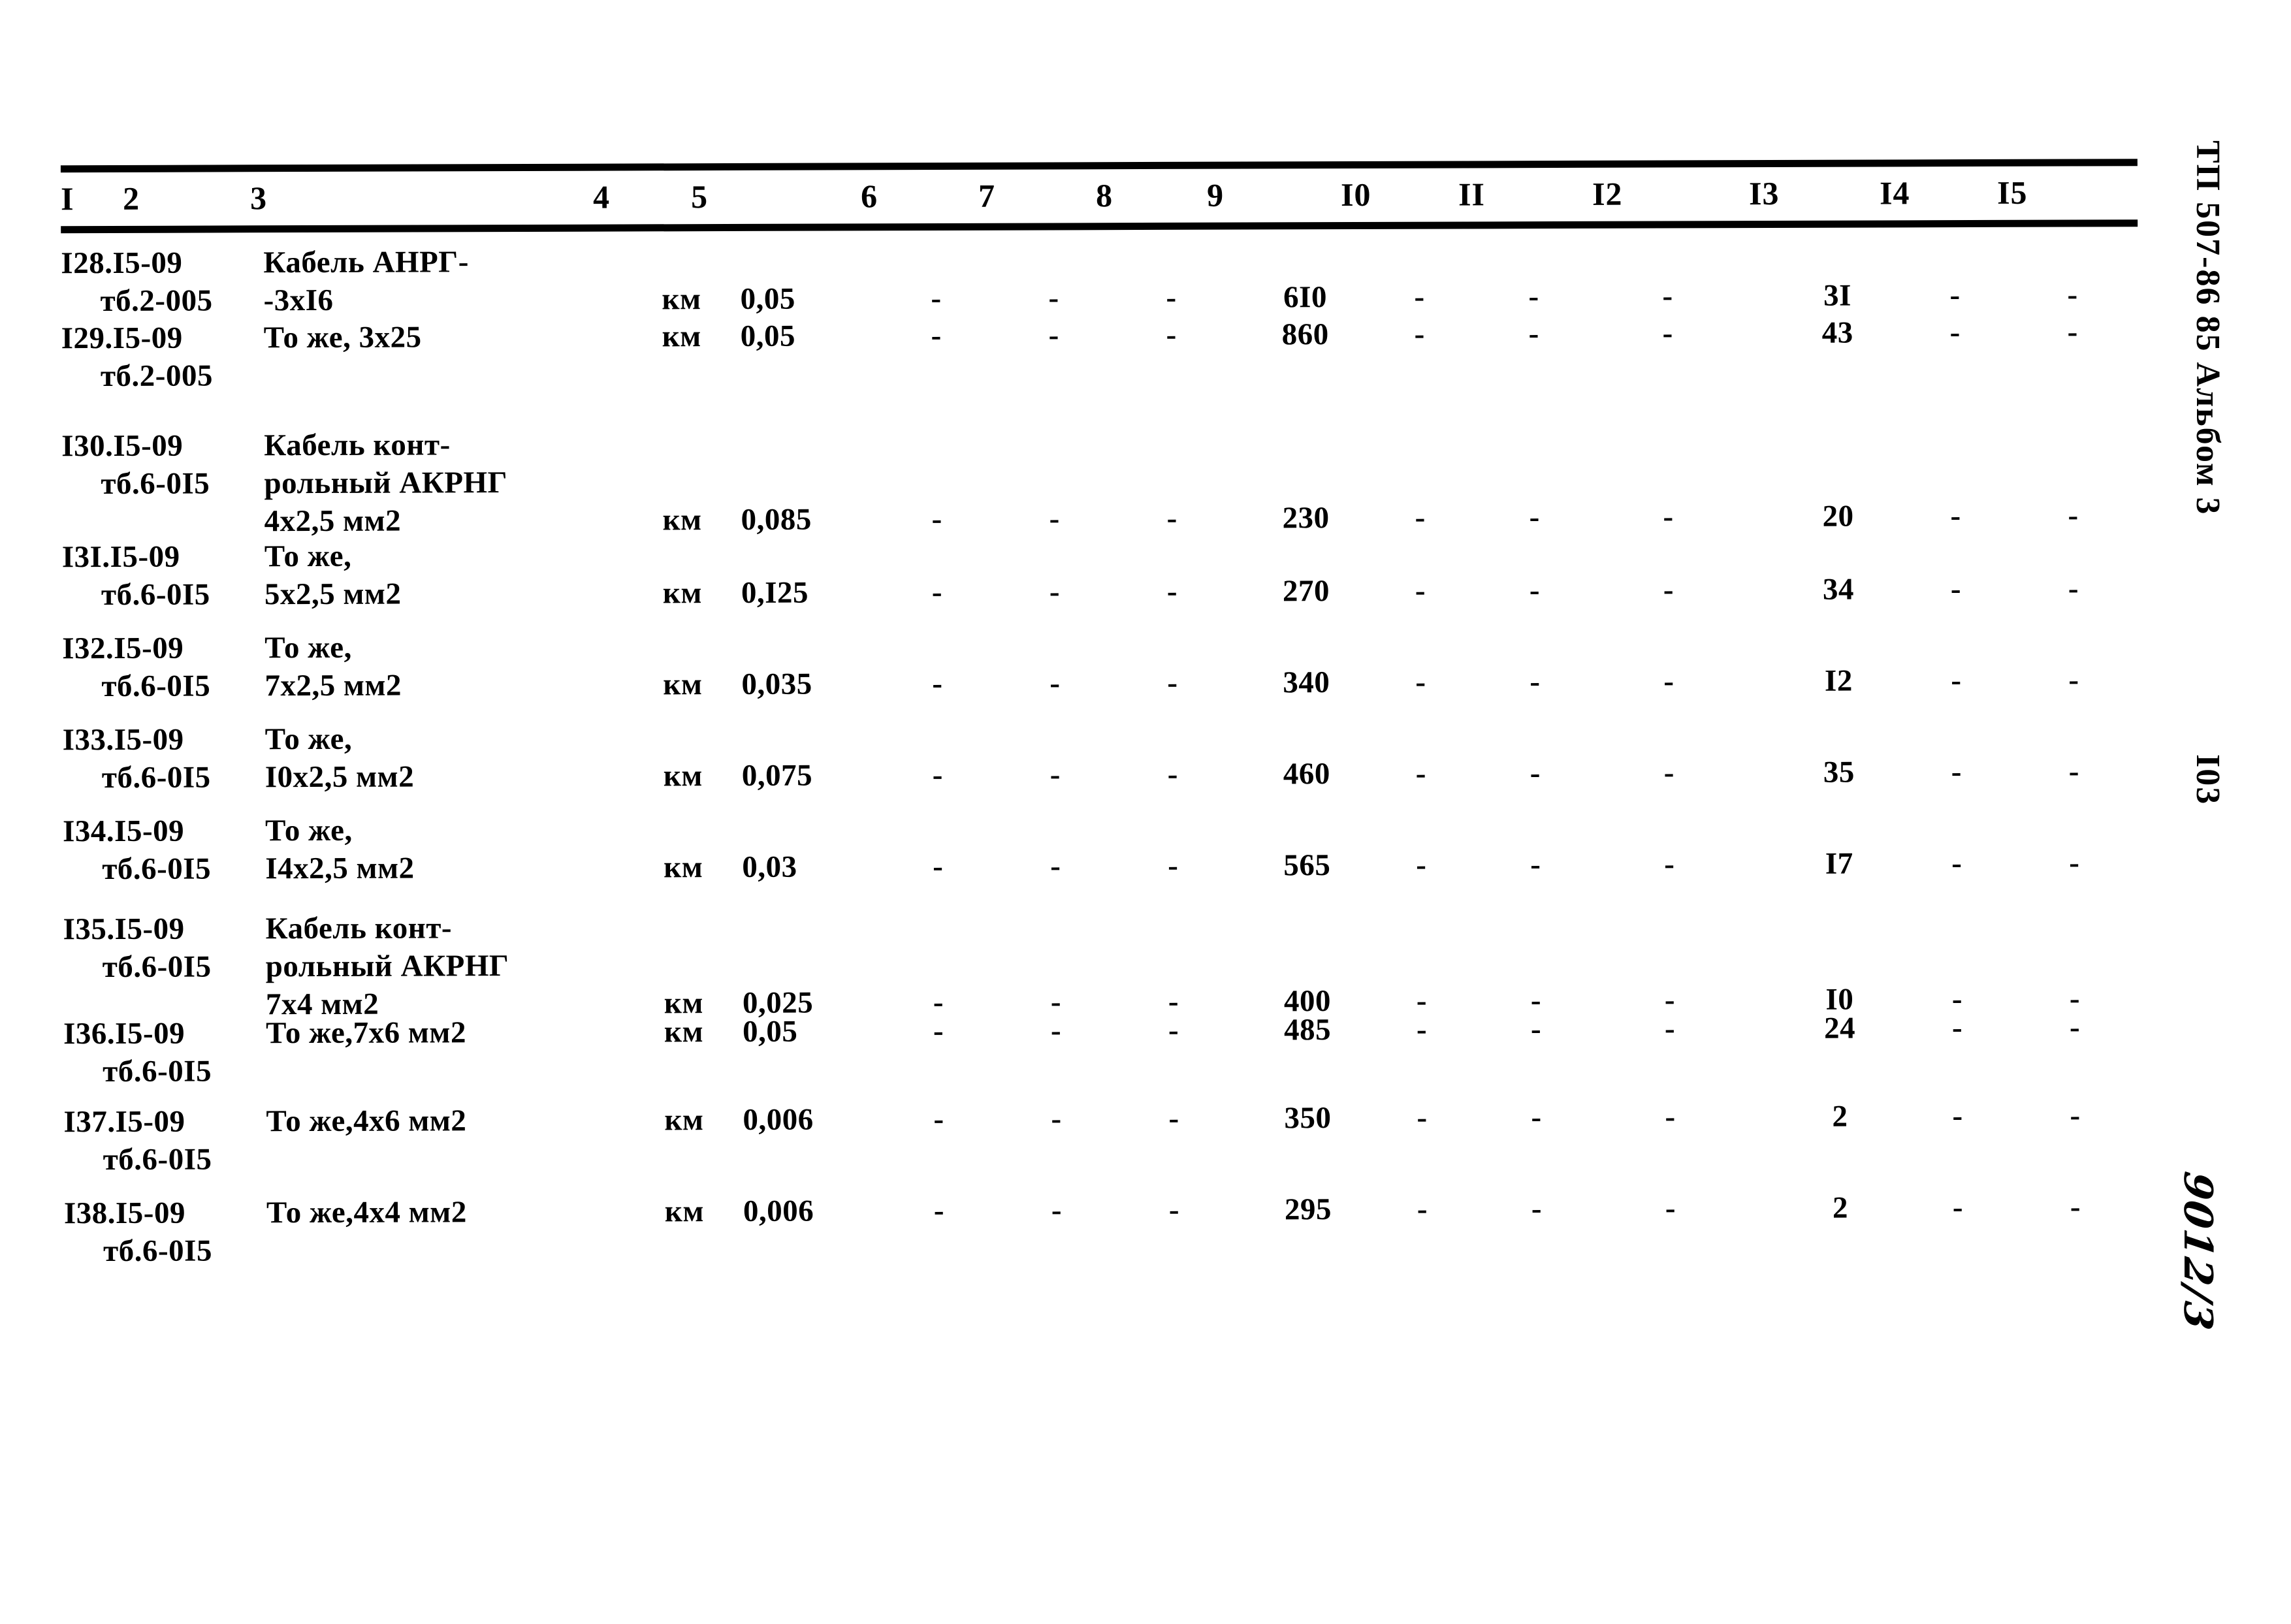 The height and width of the screenshot is (1624, 2291). I want to click on row-col5-quantity: 0,05, so click(770, 1031).